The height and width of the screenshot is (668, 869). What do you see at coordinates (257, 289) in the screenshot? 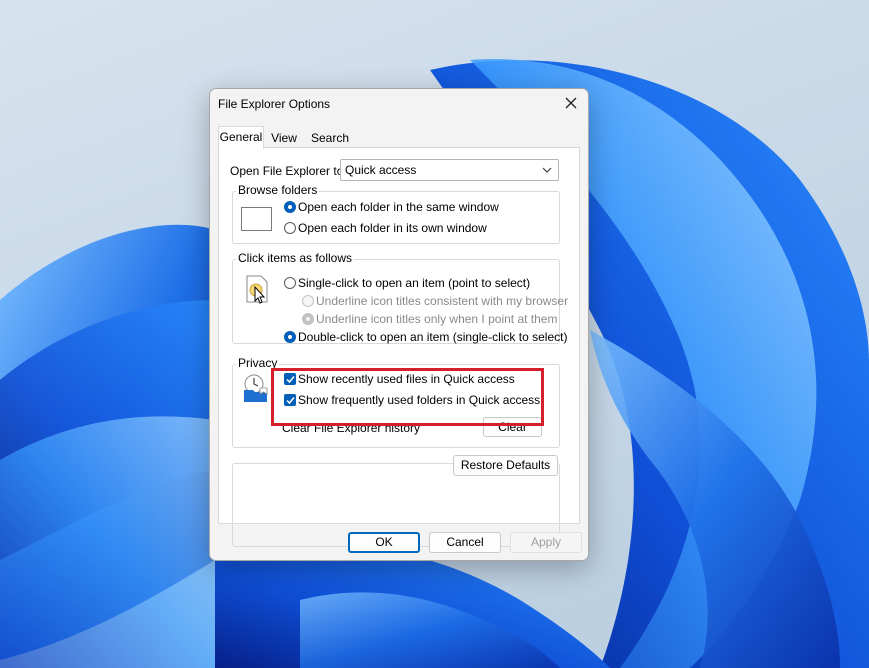
I see `click-cursor-icon` at bounding box center [257, 289].